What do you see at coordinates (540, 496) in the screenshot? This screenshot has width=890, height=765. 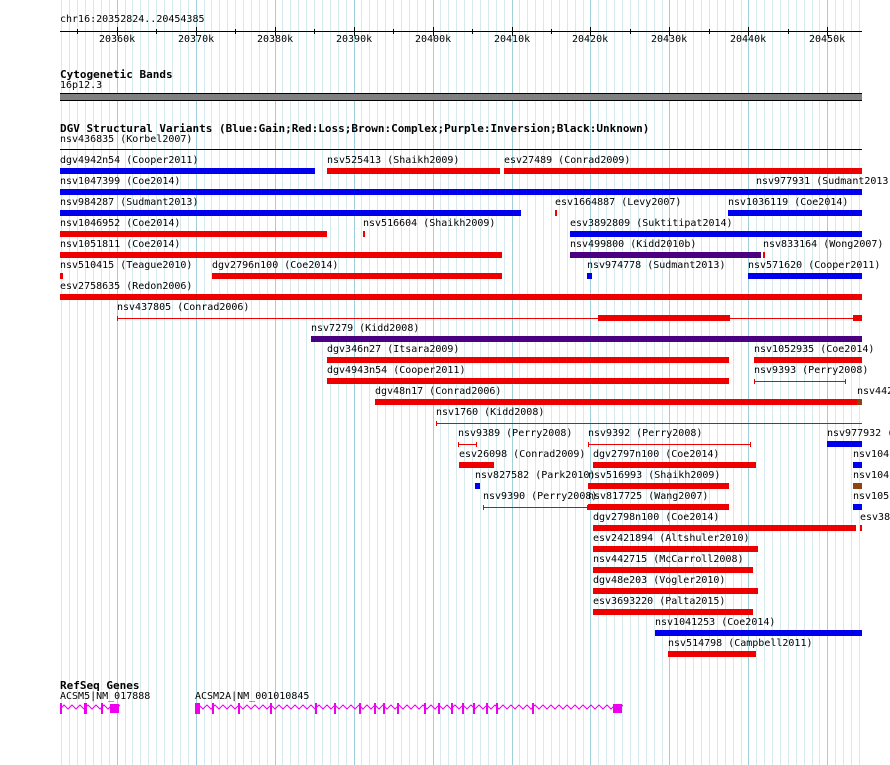 I see `variant-label: nsv9390 (Perry2008)` at bounding box center [540, 496].